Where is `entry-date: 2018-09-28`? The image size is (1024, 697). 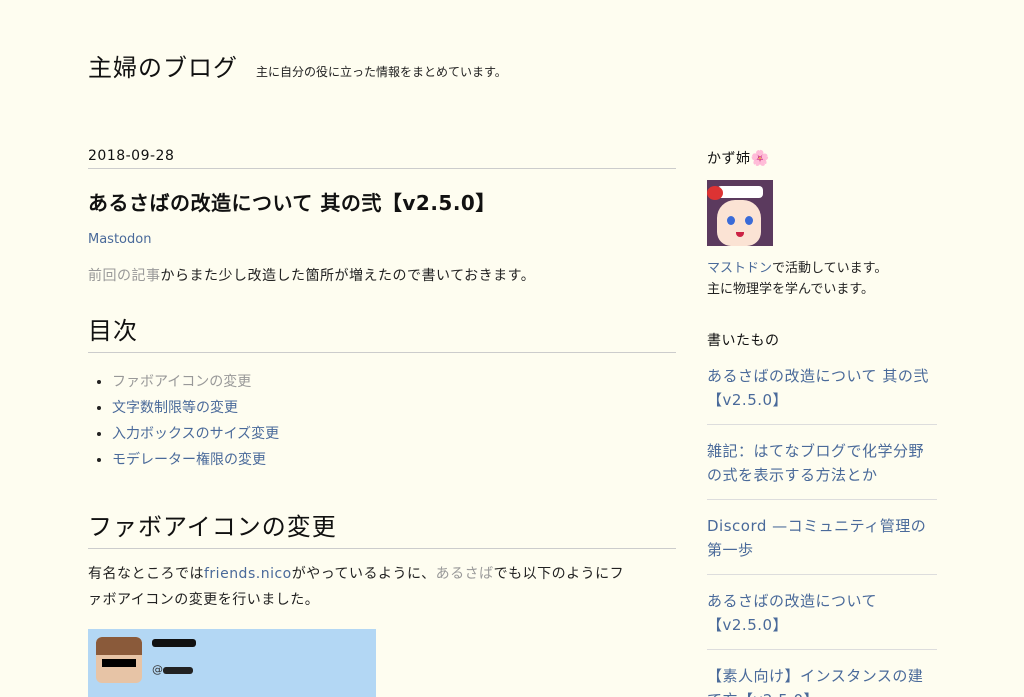 entry-date: 2018-09-28 is located at coordinates (382, 158).